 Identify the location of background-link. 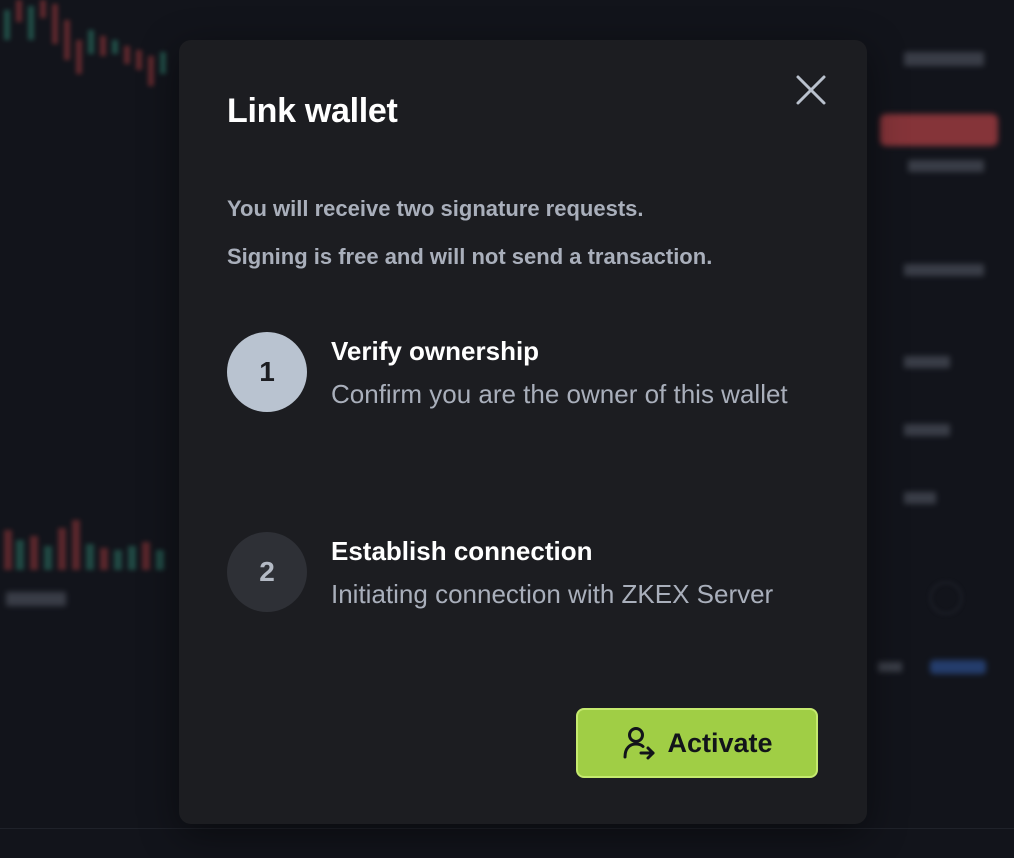
(958, 667).